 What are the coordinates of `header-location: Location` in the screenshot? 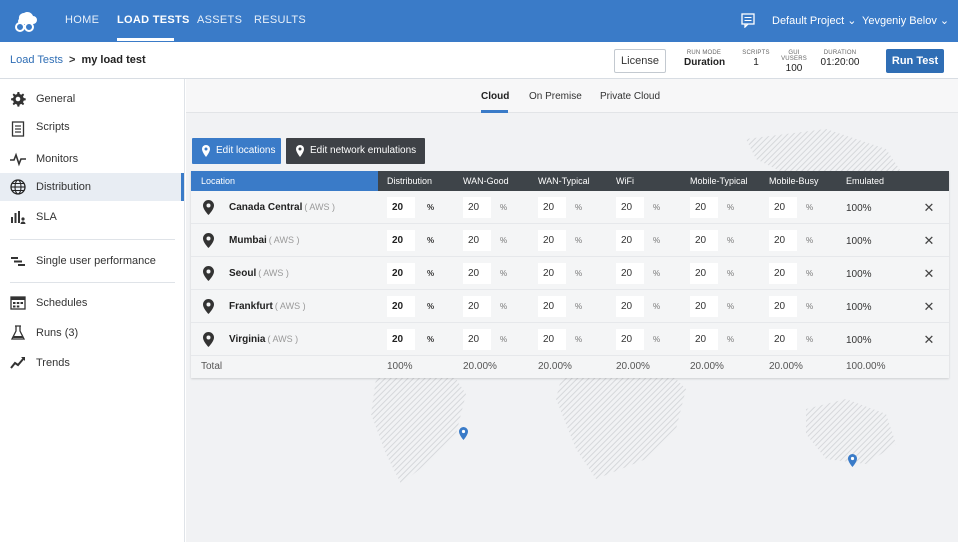 It's located at (218, 181).